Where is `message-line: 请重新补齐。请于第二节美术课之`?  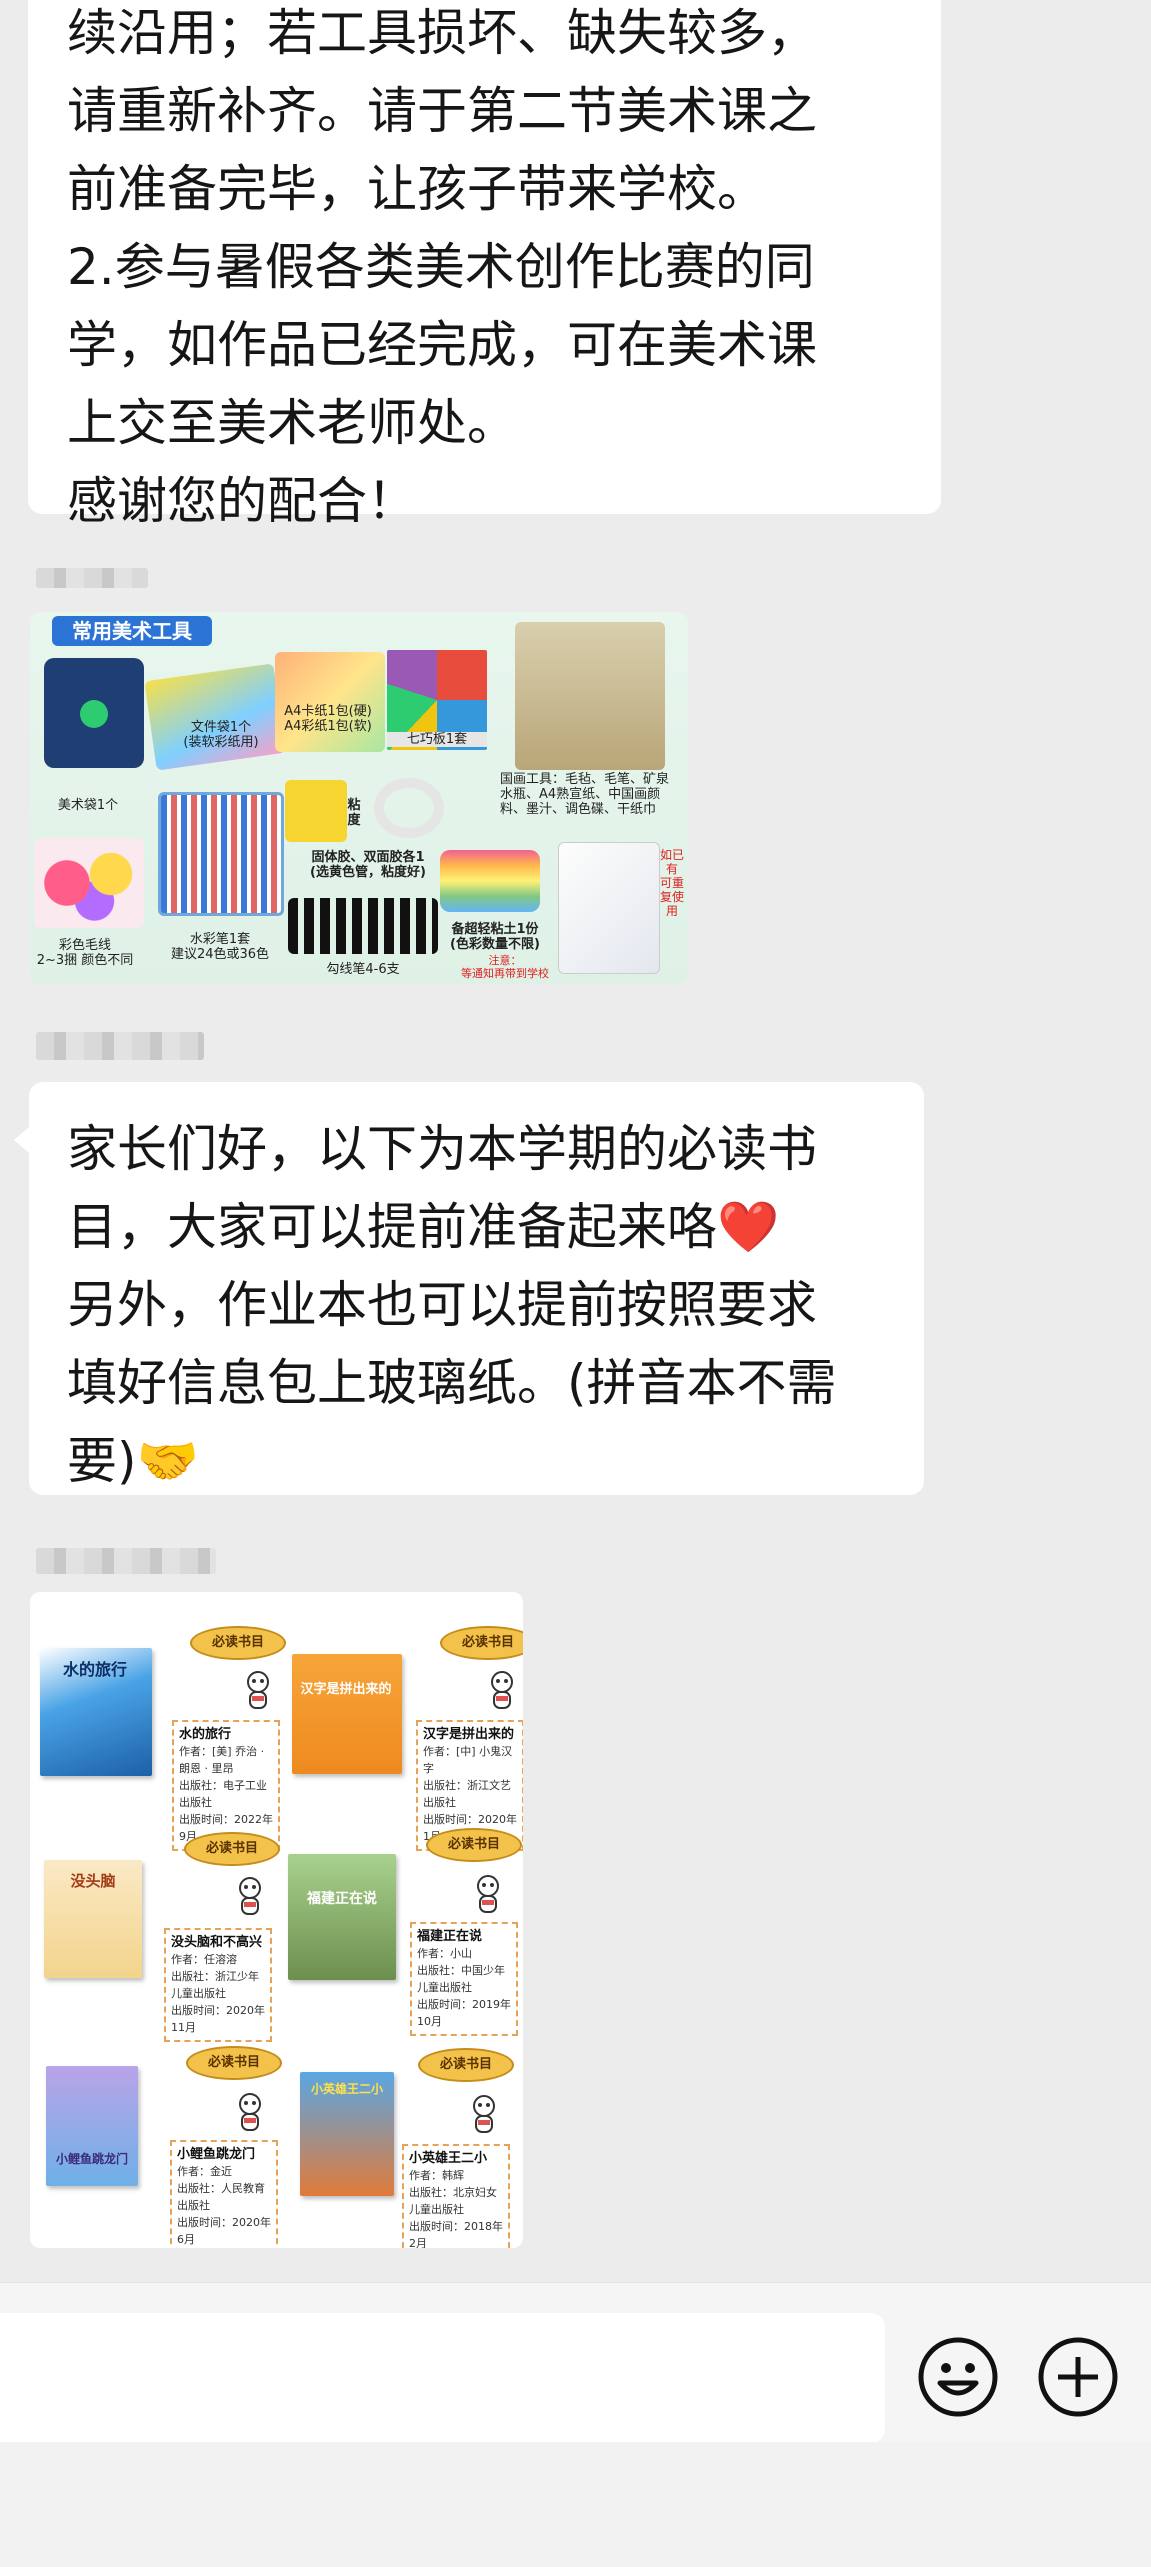 message-line: 请重新补齐。请于第二节美术课之 is located at coordinates (442, 111).